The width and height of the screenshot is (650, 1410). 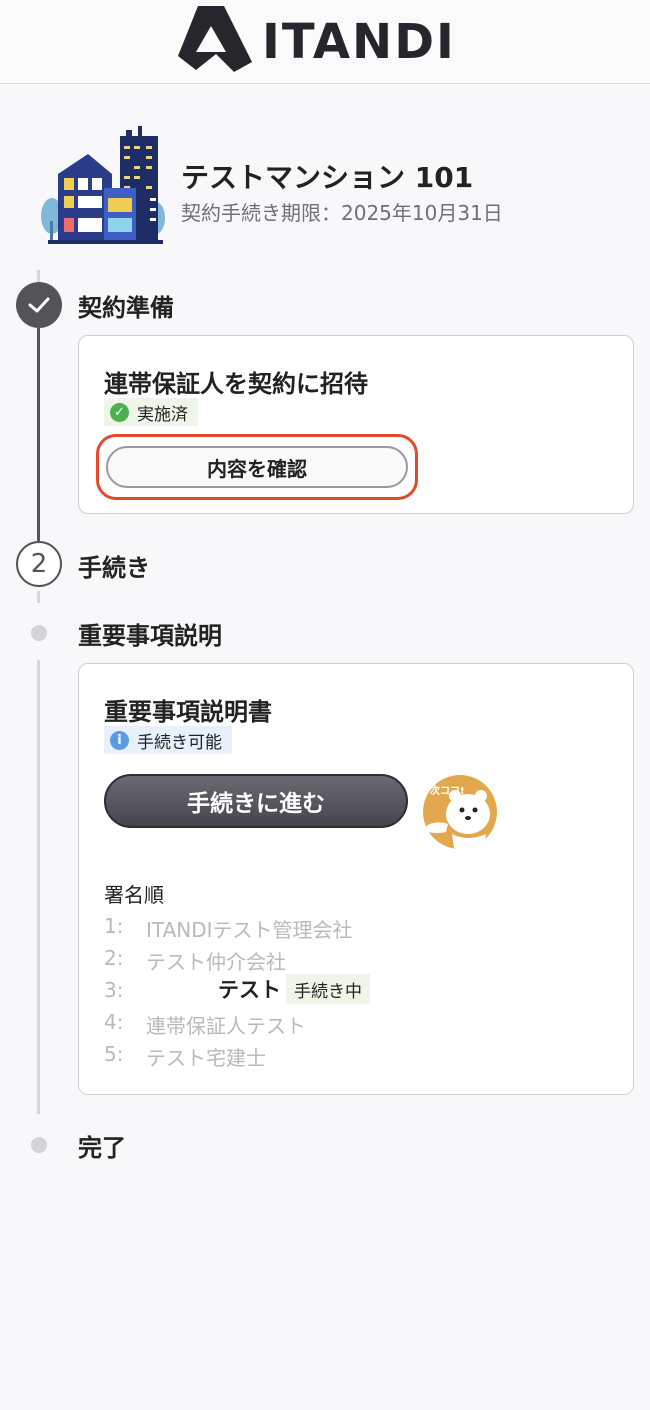 I want to click on contract-deadline: 契約手続き期限：2025年10月31日, so click(x=342, y=213).